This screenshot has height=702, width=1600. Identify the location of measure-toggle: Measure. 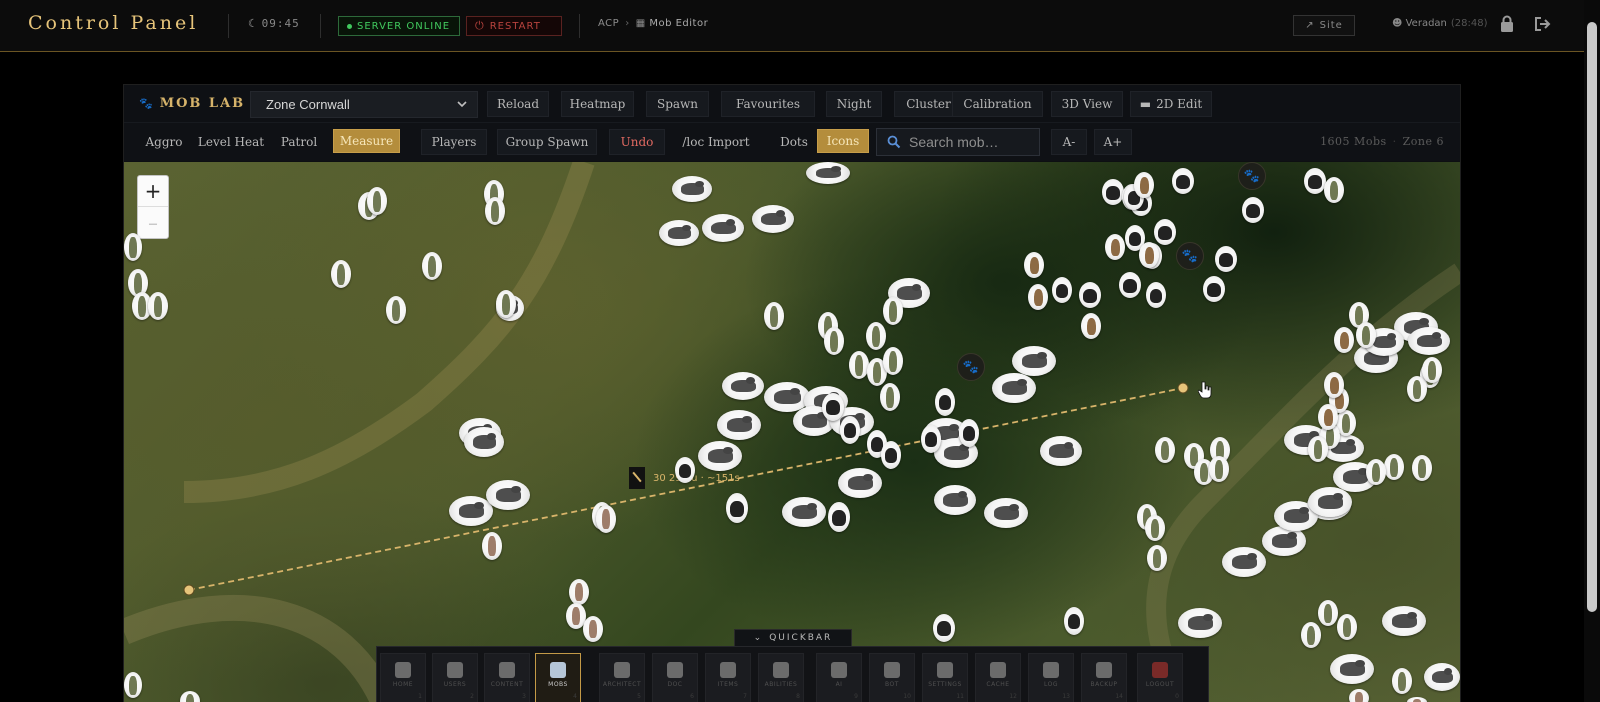
(366, 141).